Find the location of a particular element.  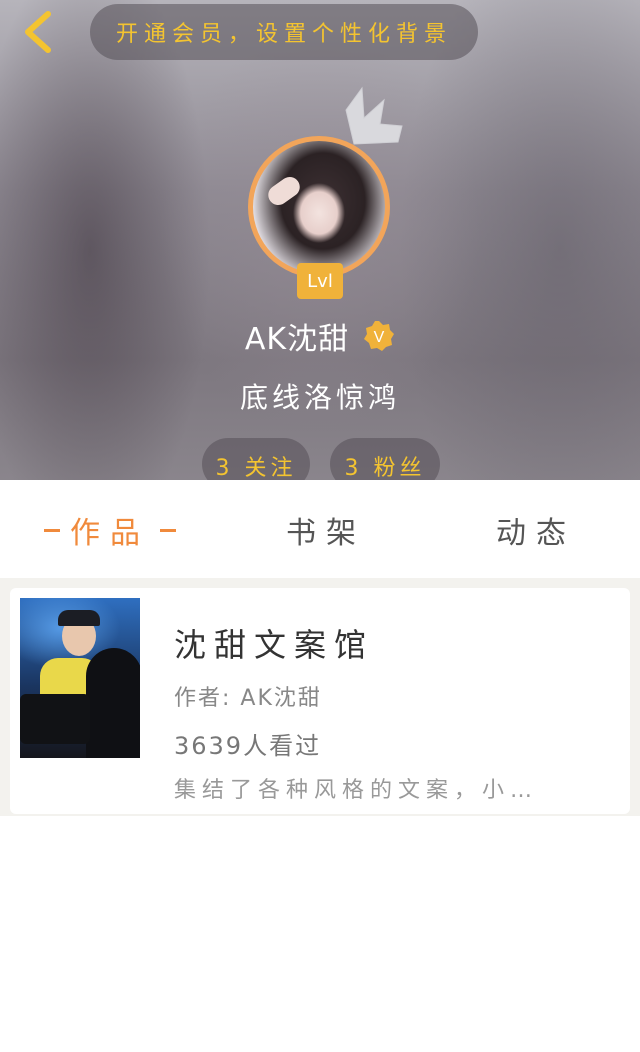

active-tab-dash-right is located at coordinates (168, 530).